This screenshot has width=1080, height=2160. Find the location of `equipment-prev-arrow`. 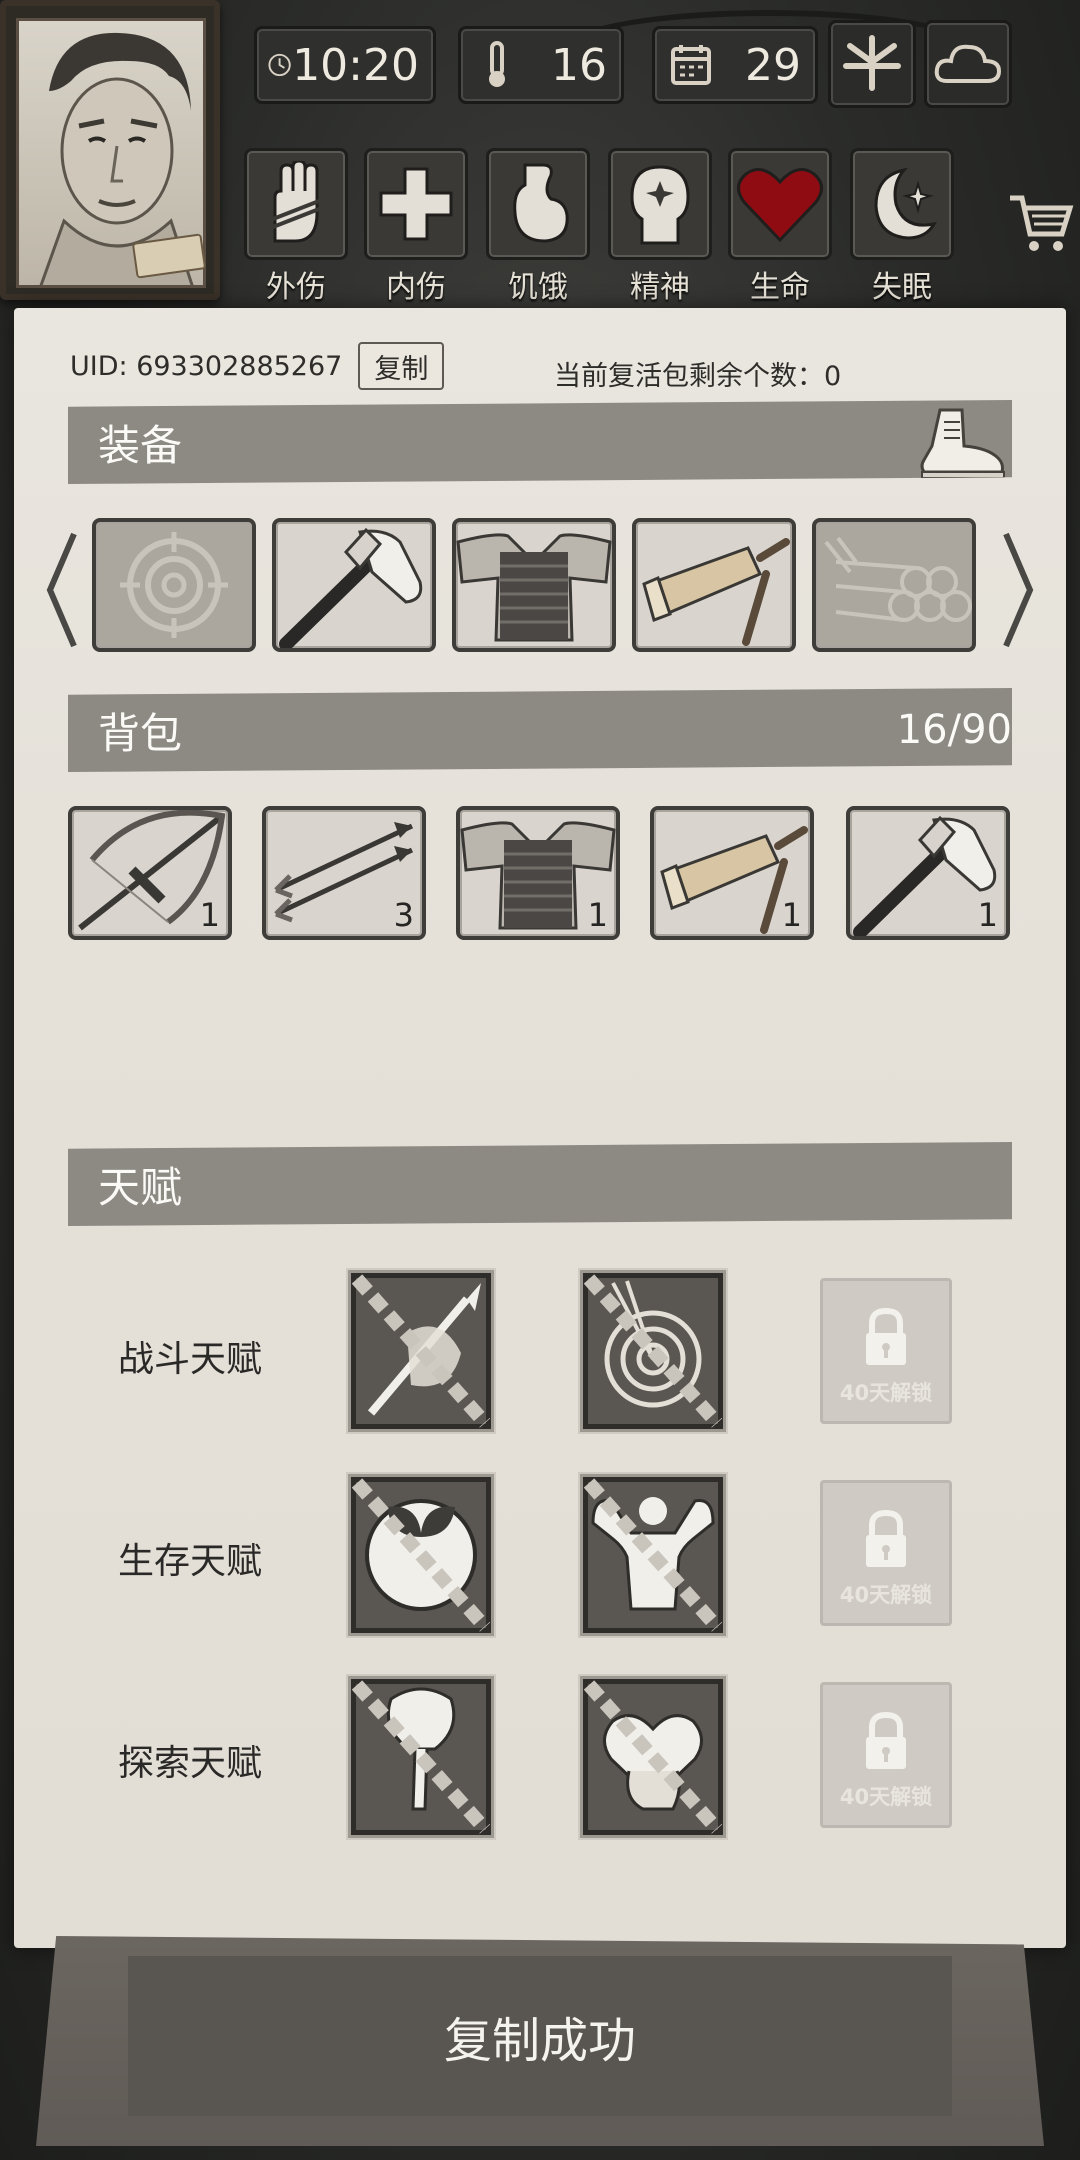

equipment-prev-arrow is located at coordinates (61, 590).